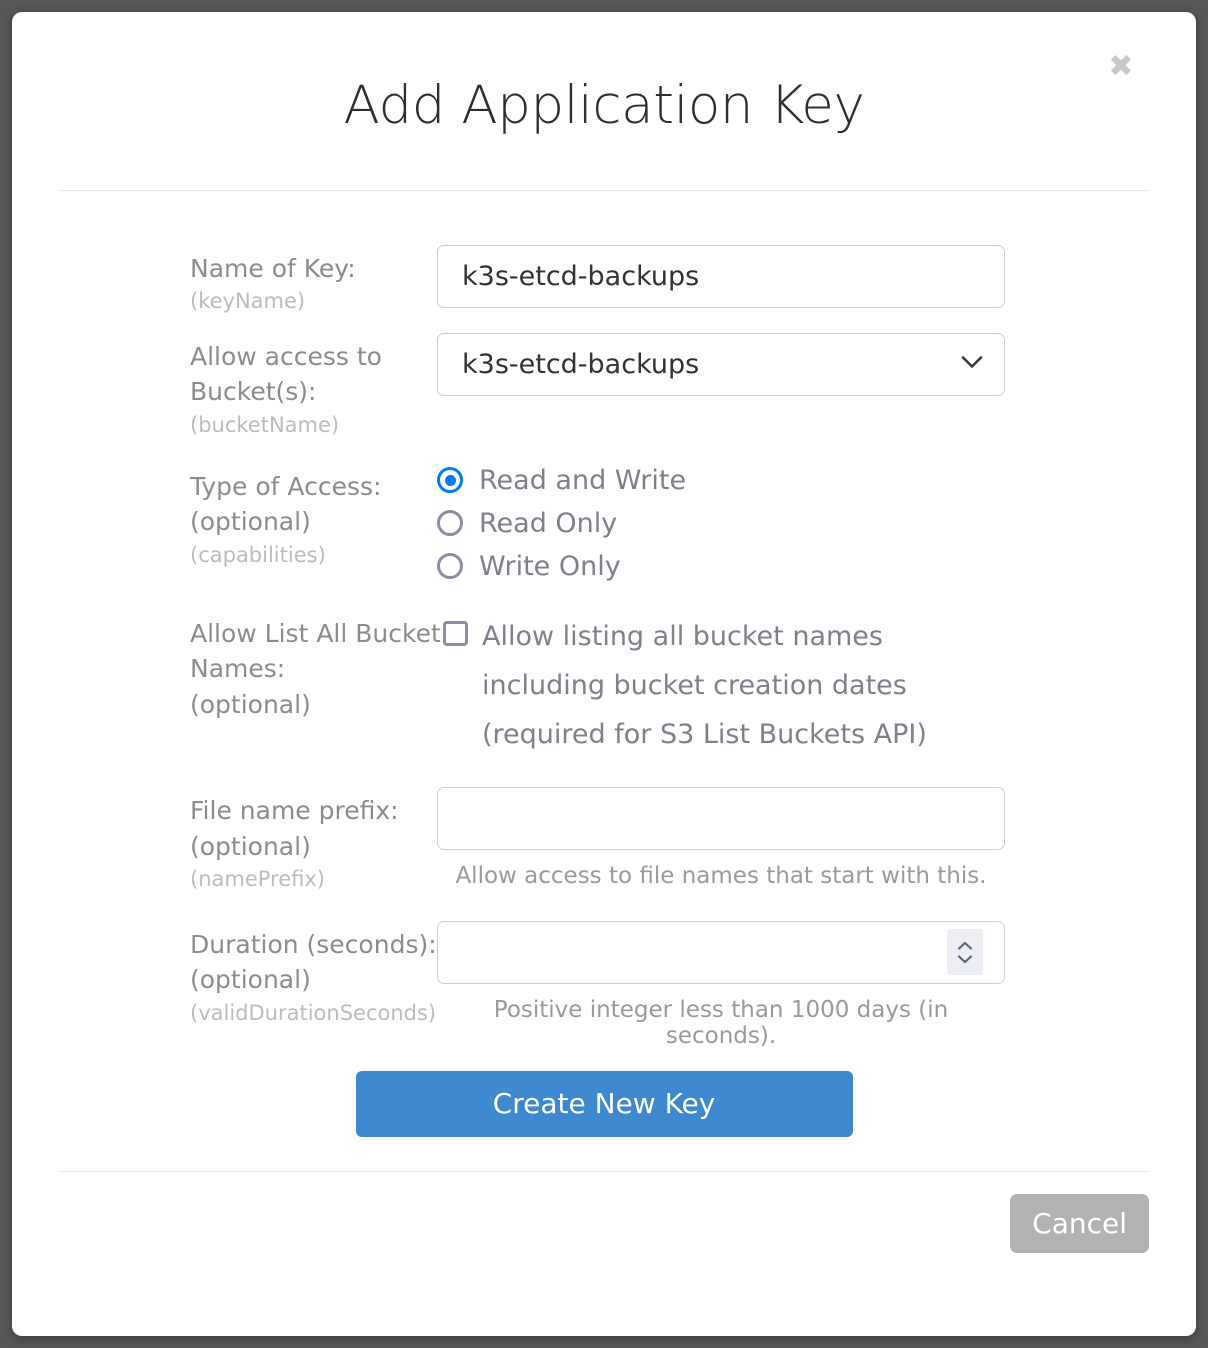 The width and height of the screenshot is (1208, 1348). What do you see at coordinates (604, 105) in the screenshot?
I see `page-title: Add Application Key` at bounding box center [604, 105].